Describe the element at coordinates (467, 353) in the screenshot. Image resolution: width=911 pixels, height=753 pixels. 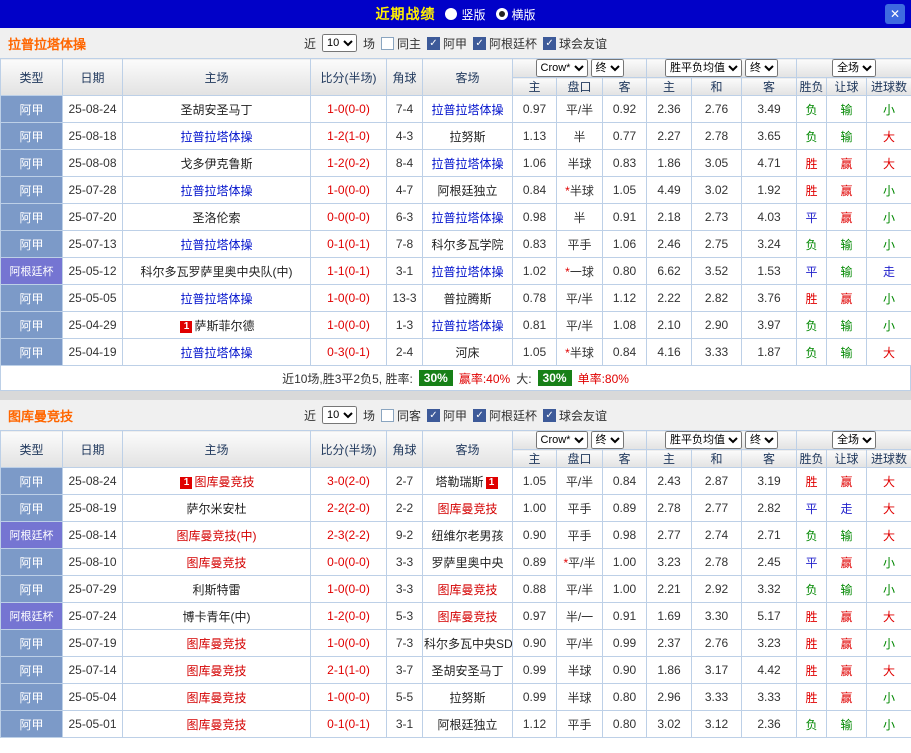
I see `away-team-link: 河床` at that location.